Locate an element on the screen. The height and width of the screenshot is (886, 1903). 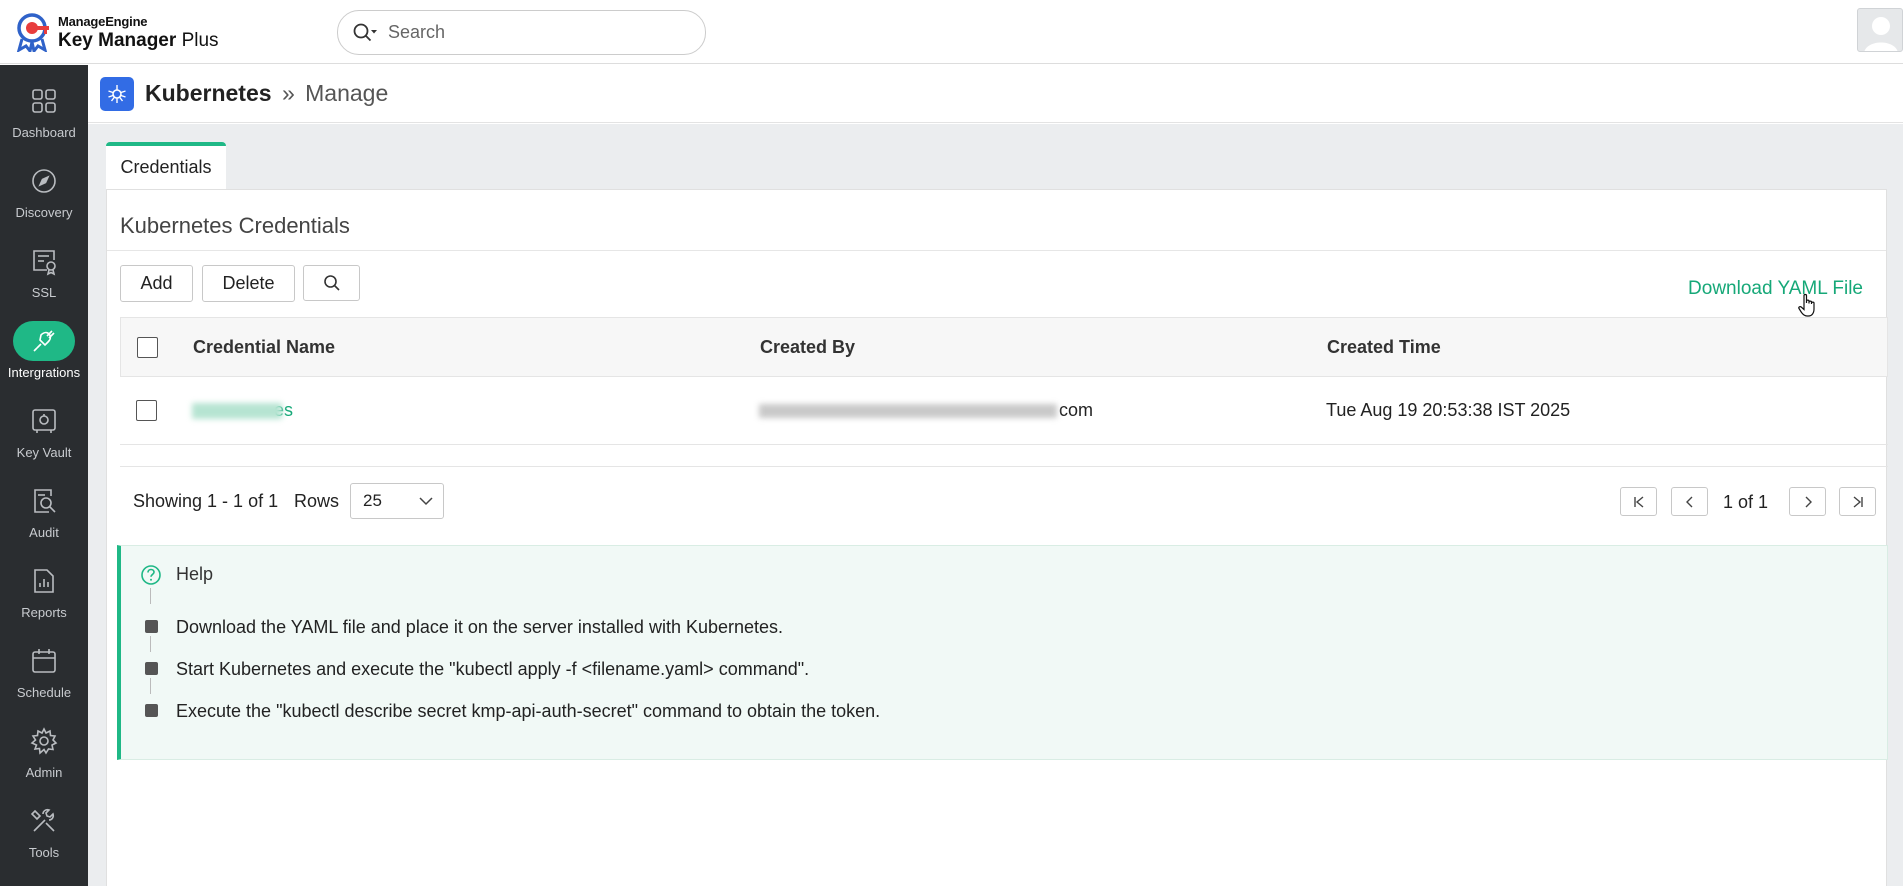
sidebar-item-tools: Tools is located at coordinates (44, 837).